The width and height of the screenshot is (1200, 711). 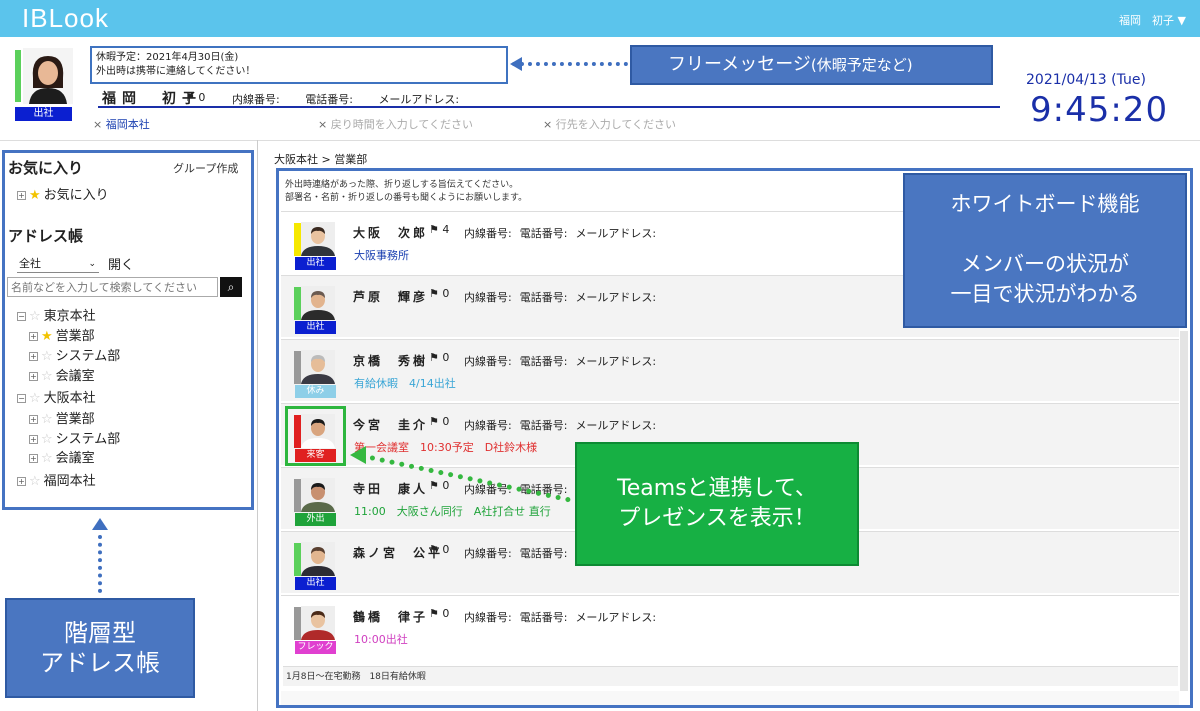 I want to click on tree-item-osaka: − ☆ 大阪本社, so click(x=56, y=396).